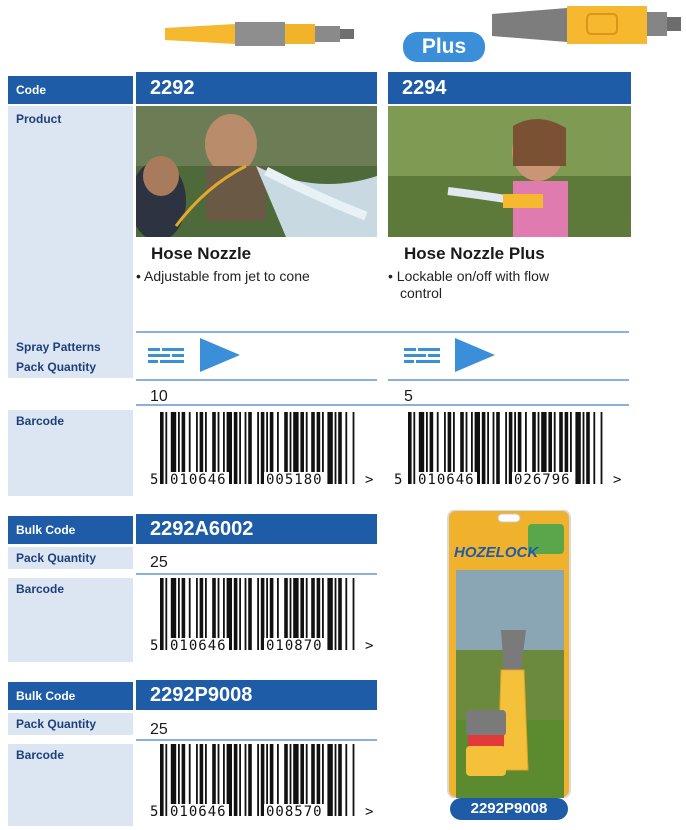 The height and width of the screenshot is (830, 686). What do you see at coordinates (265, 785) in the screenshot?
I see `barcode-bulk-2: 5 010646 008570 >` at bounding box center [265, 785].